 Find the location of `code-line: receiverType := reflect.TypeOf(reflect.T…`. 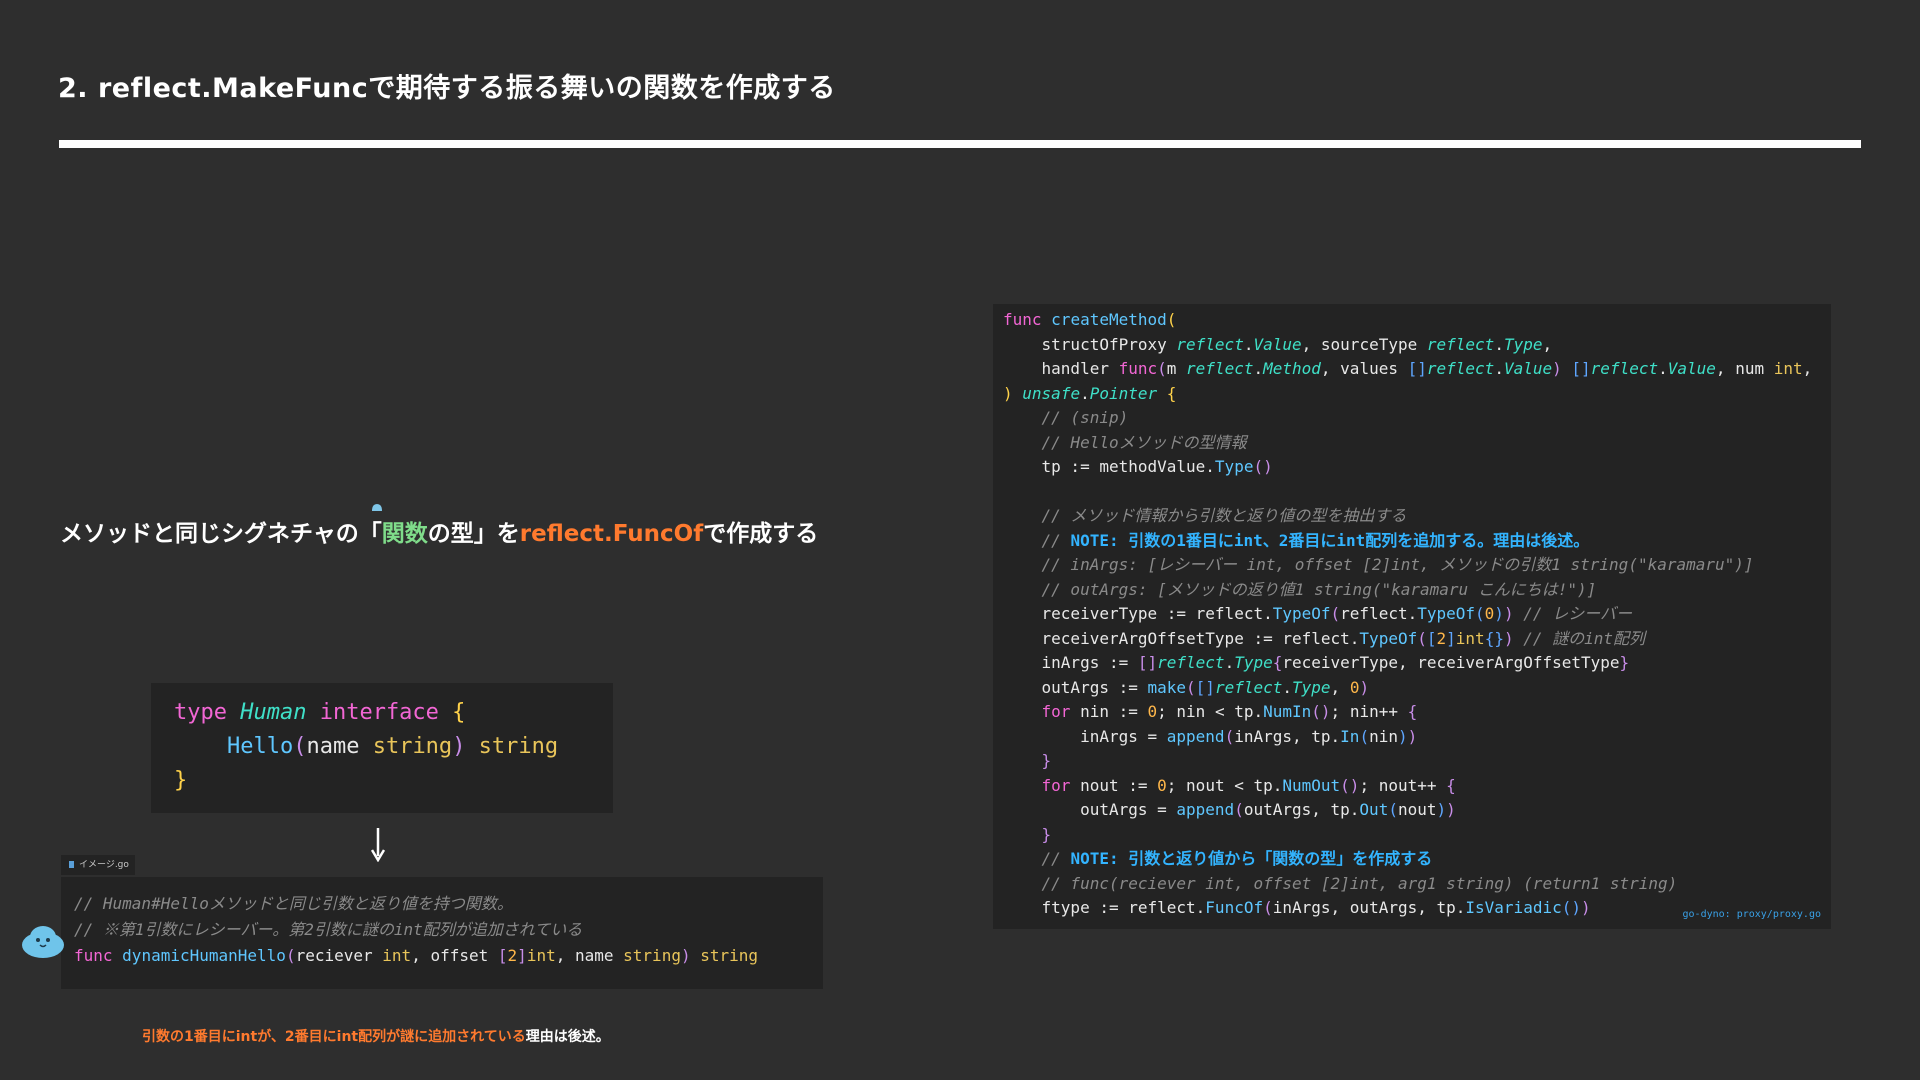

code-line: receiverType := reflect.TypeOf(reflect.T… is located at coordinates (1317, 614).